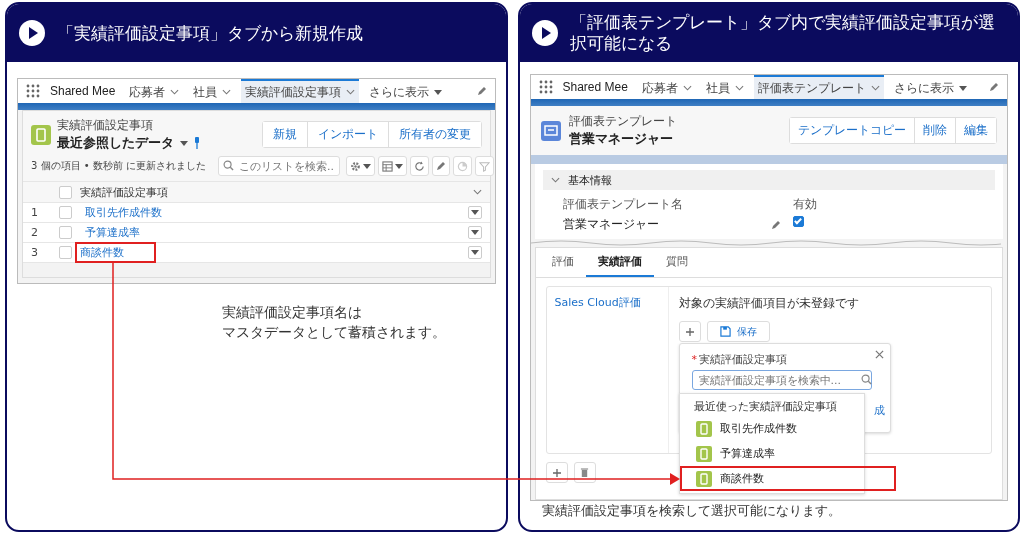 This screenshot has width=1024, height=538. I want to click on field-checkbox, so click(798, 221).